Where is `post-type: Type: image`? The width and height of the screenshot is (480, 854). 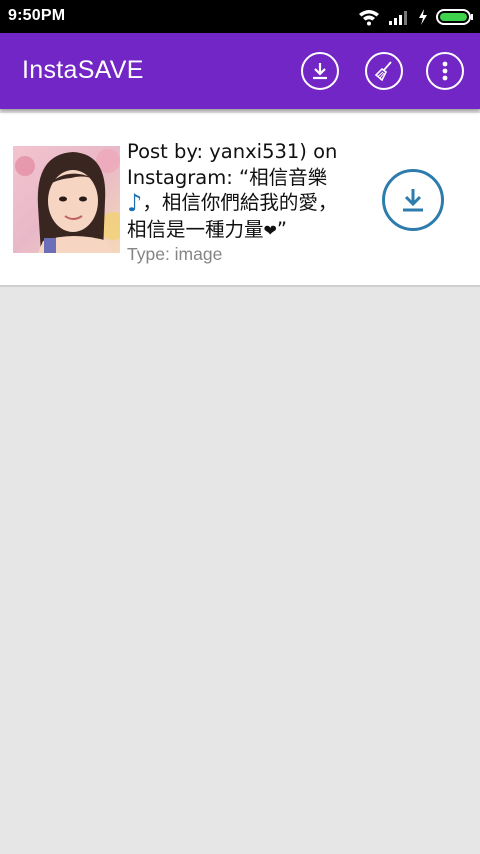
post-type: Type: image is located at coordinates (175, 254).